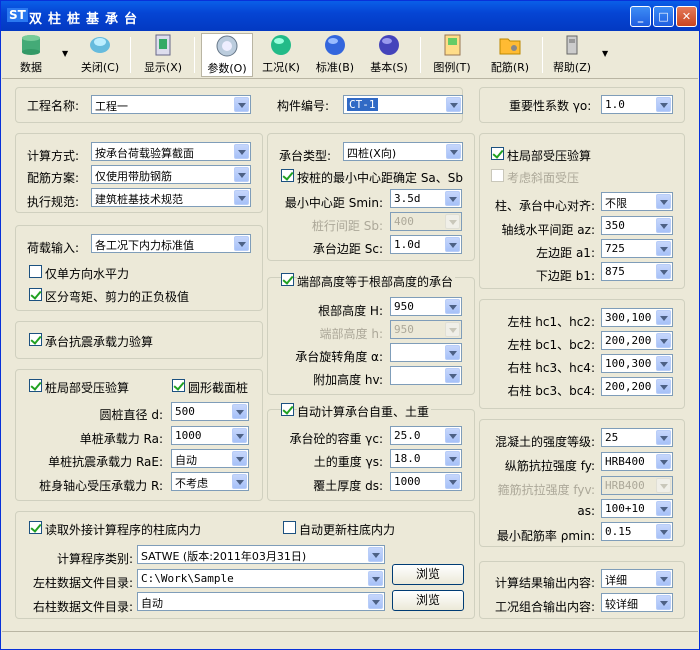  What do you see at coordinates (637, 225) in the screenshot?
I see `az-select: 350` at bounding box center [637, 225].